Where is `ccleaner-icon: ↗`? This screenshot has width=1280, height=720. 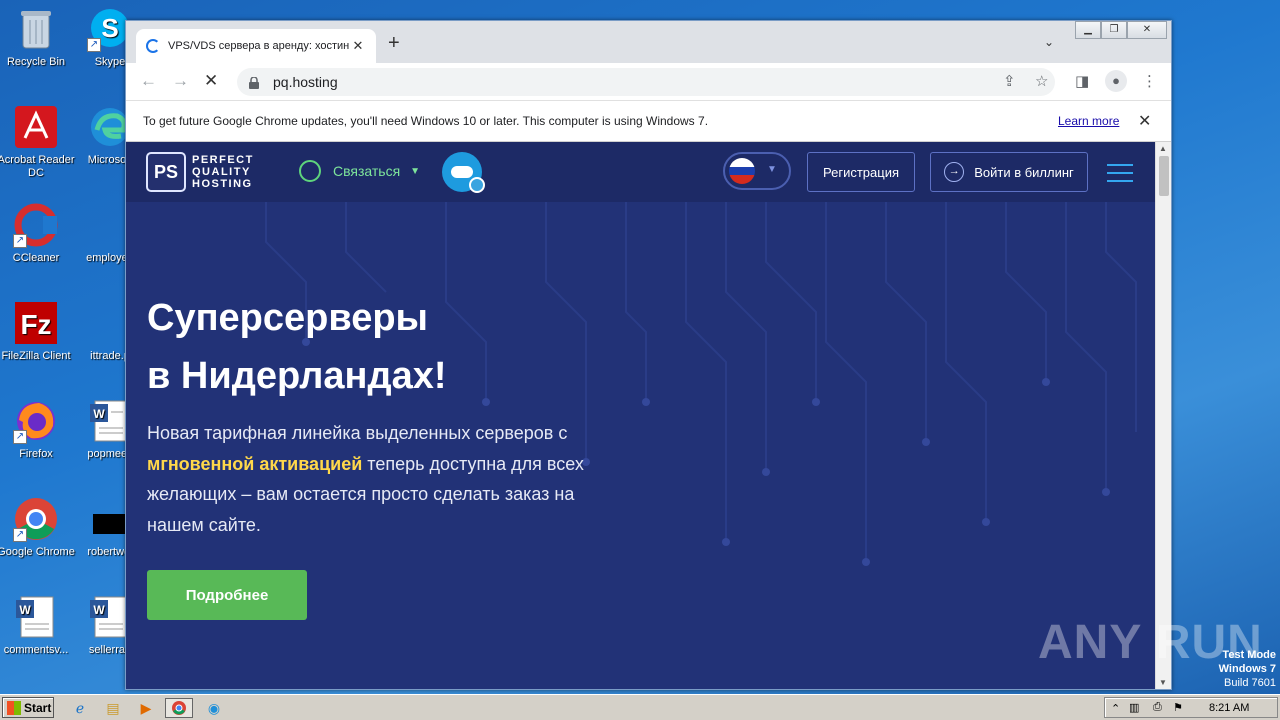 ccleaner-icon: ↗ is located at coordinates (36, 225).